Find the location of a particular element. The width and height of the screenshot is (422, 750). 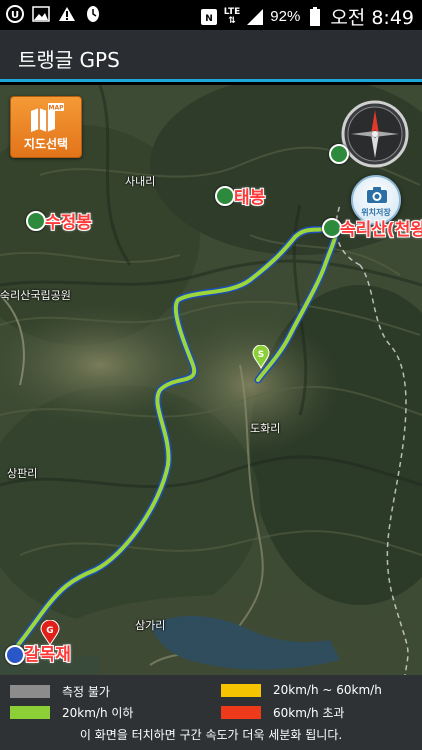

compass-icon is located at coordinates (375, 134).